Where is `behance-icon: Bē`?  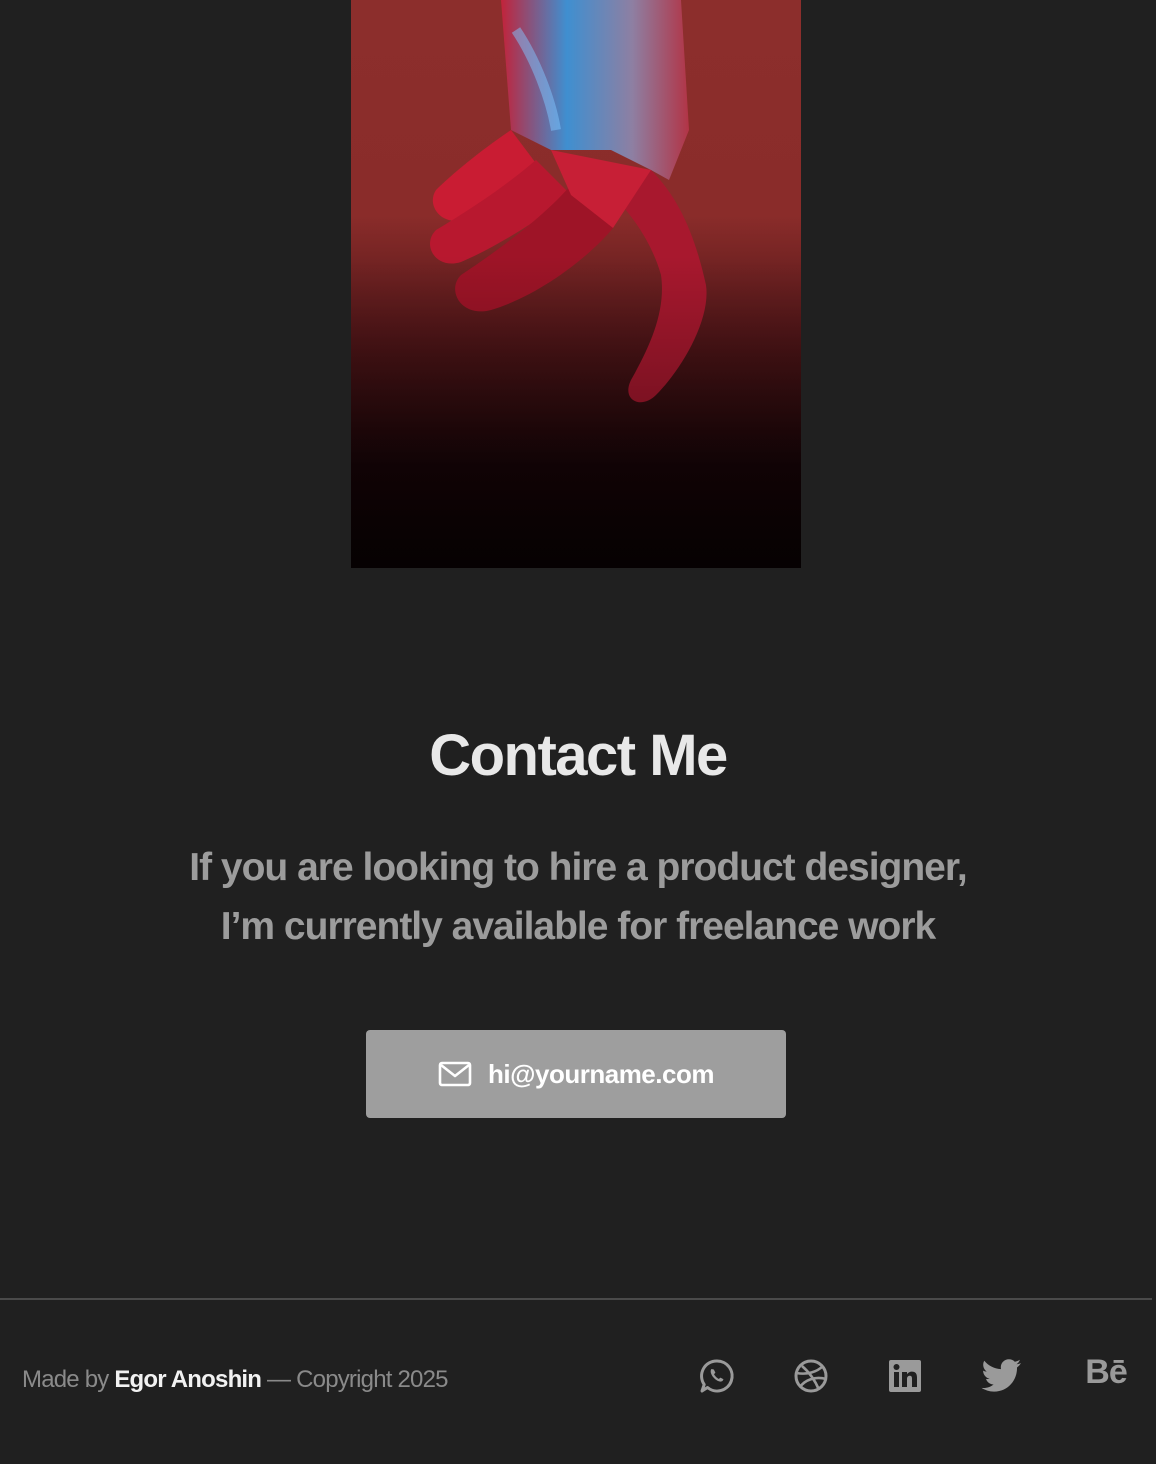 behance-icon: Bē is located at coordinates (1106, 1372).